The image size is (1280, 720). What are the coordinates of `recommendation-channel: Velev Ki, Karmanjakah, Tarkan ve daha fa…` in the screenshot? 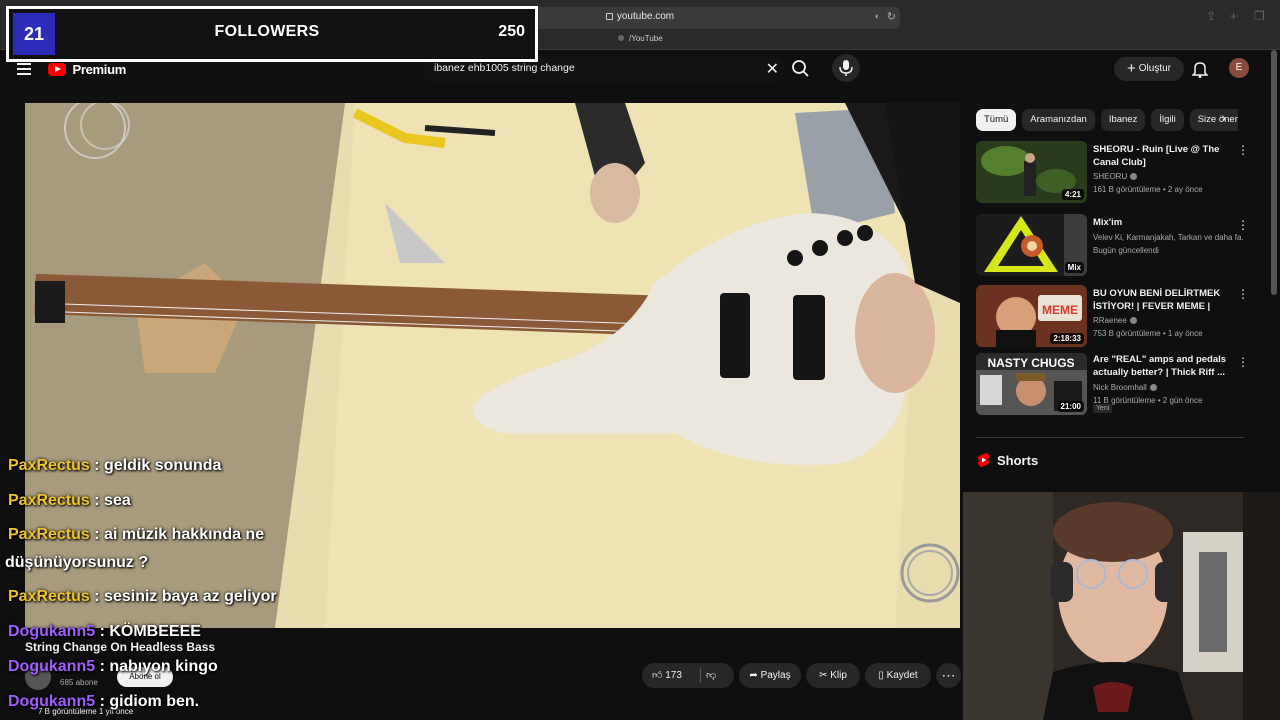 It's located at (1168, 237).